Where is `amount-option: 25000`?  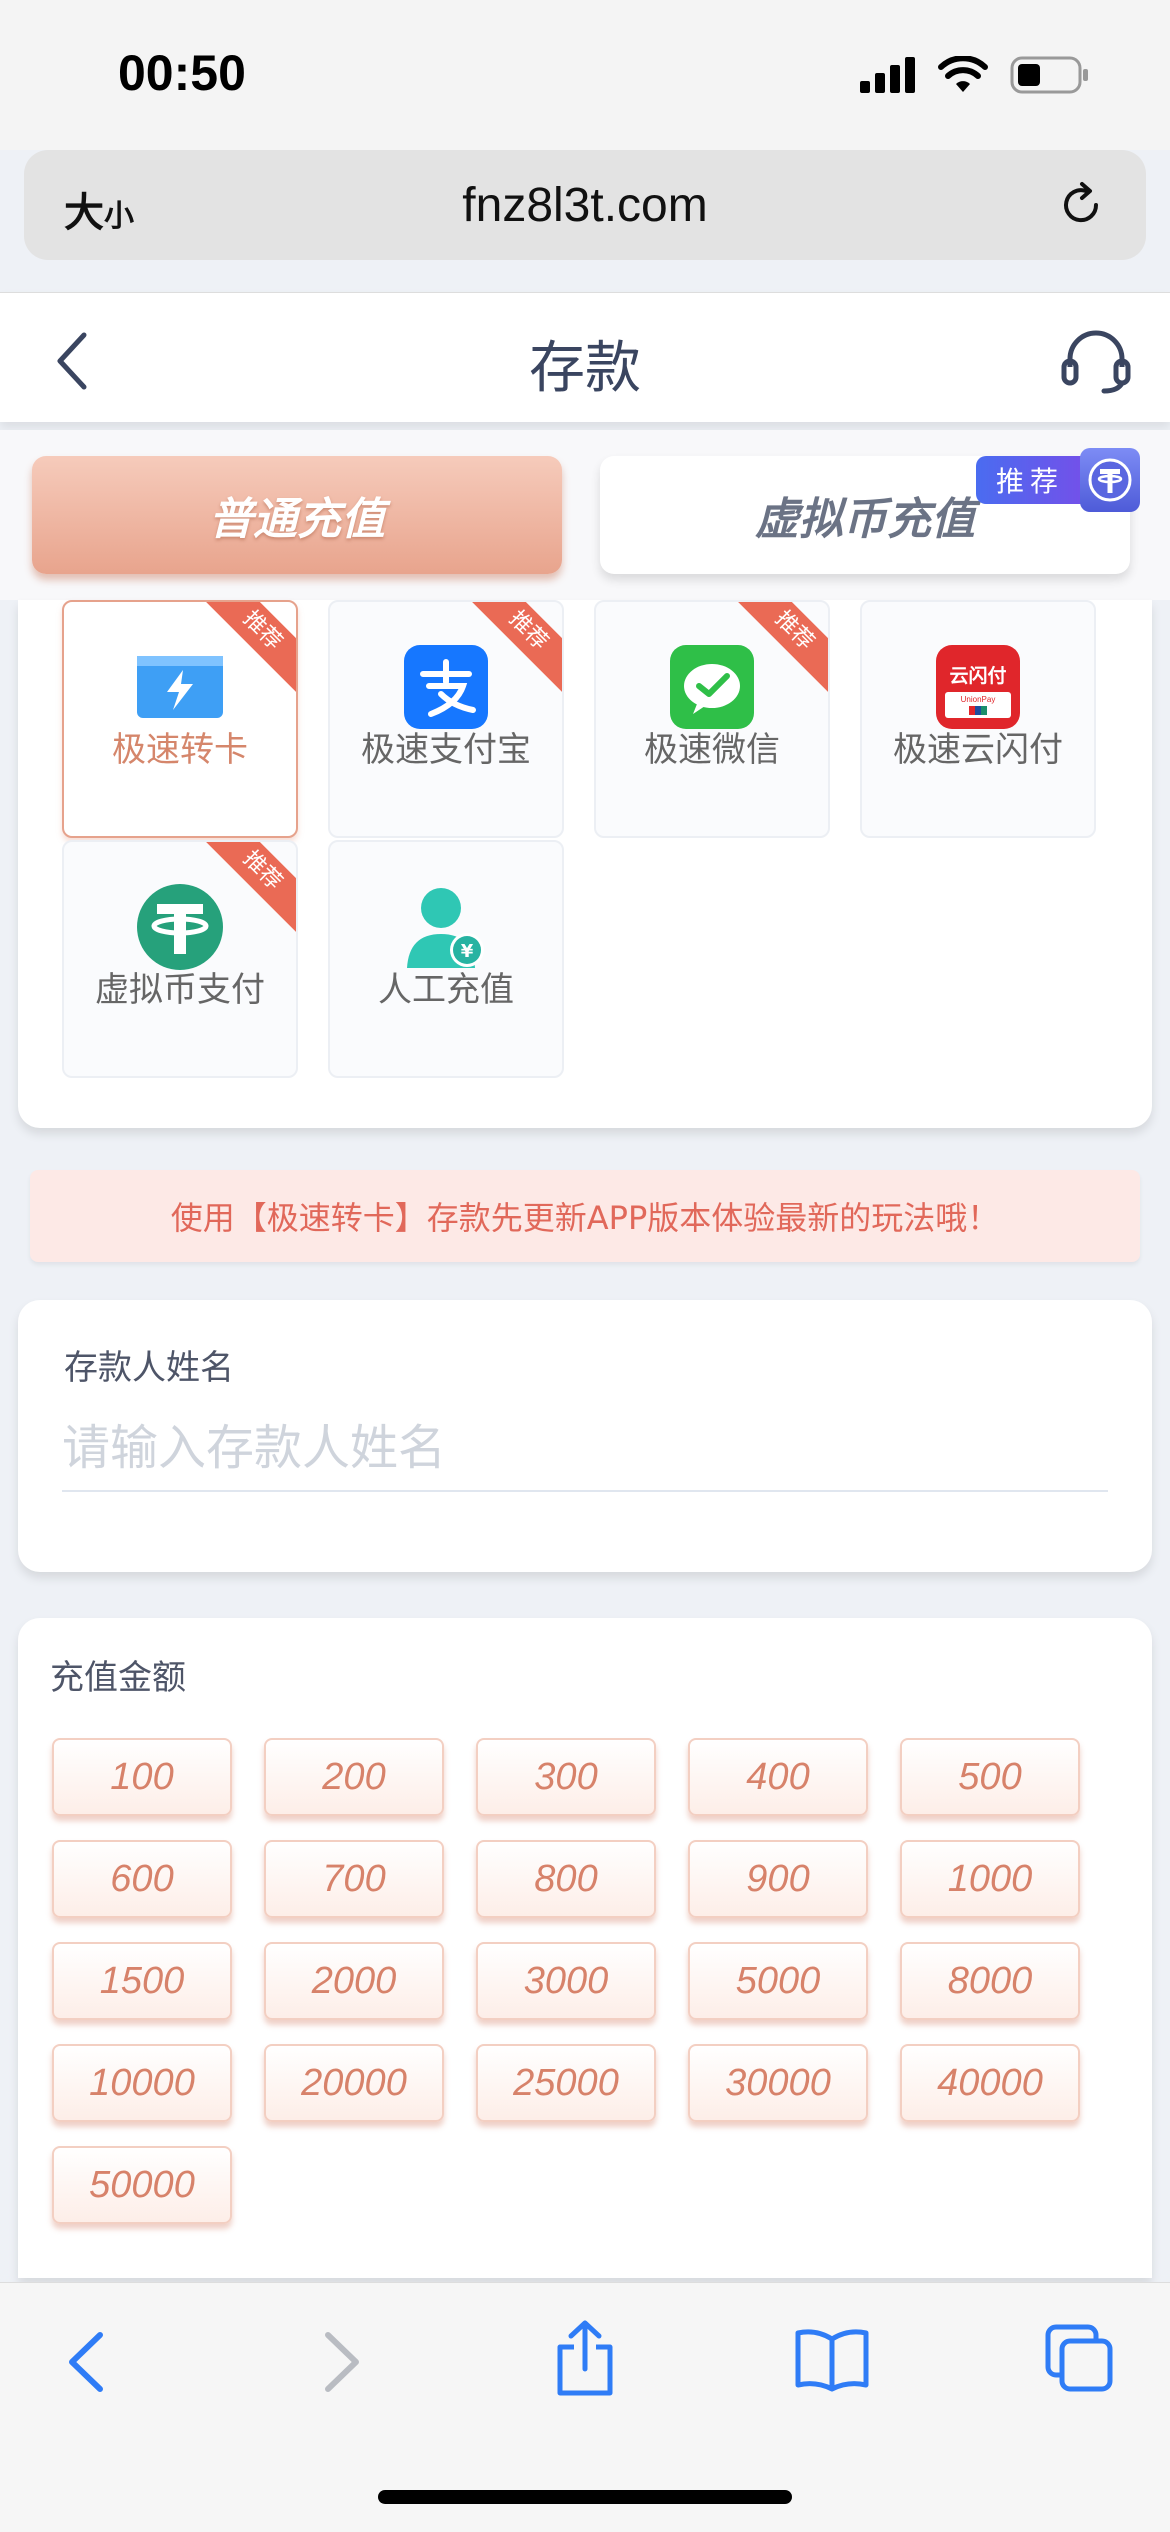 amount-option: 25000 is located at coordinates (566, 2083).